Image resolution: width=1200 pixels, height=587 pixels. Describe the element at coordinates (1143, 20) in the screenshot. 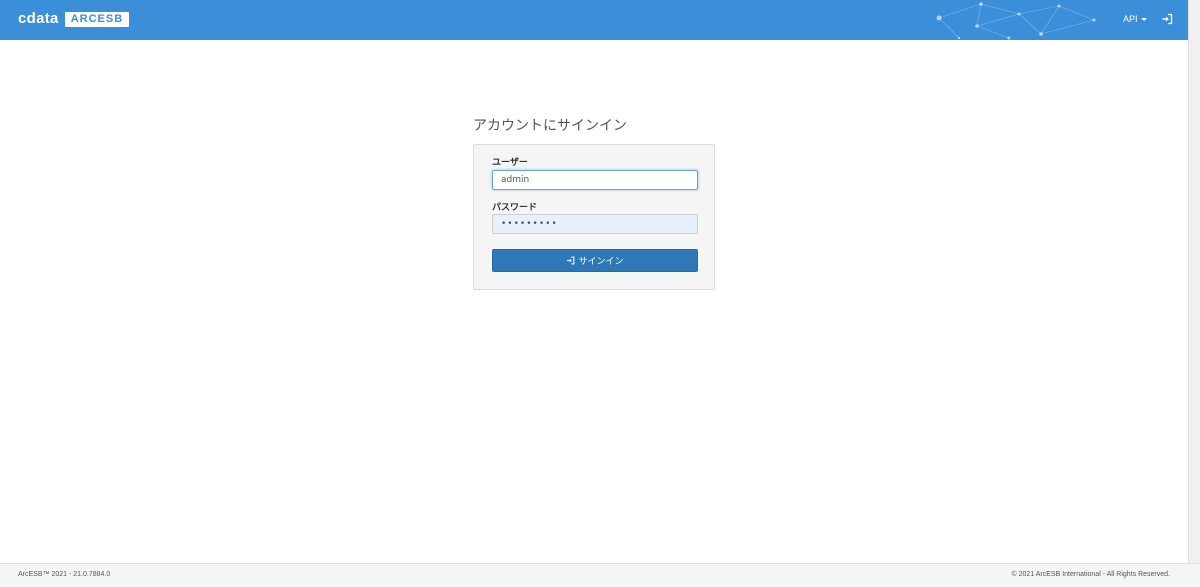

I see `caret-down-icon` at that location.